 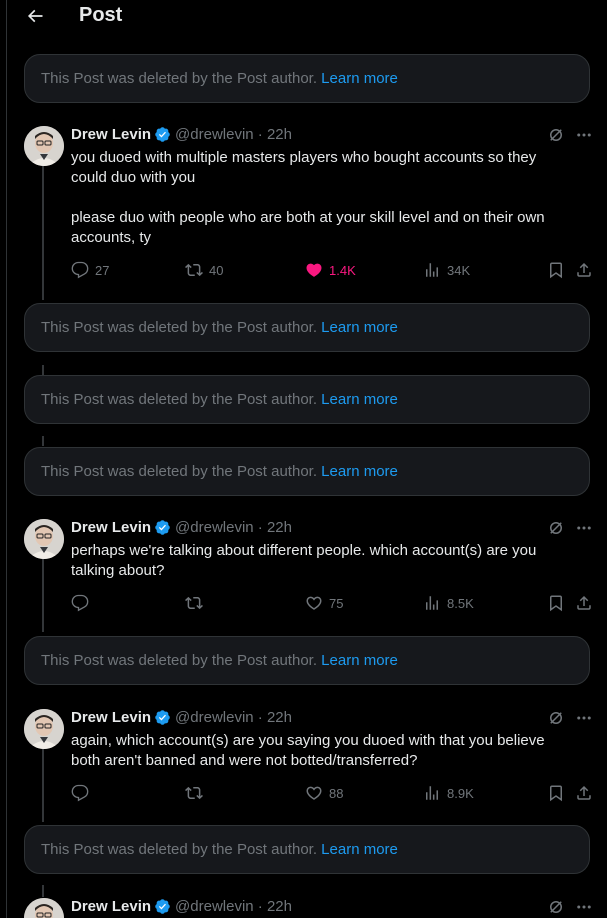 What do you see at coordinates (204, 270) in the screenshot?
I see `repost-button: 40` at bounding box center [204, 270].